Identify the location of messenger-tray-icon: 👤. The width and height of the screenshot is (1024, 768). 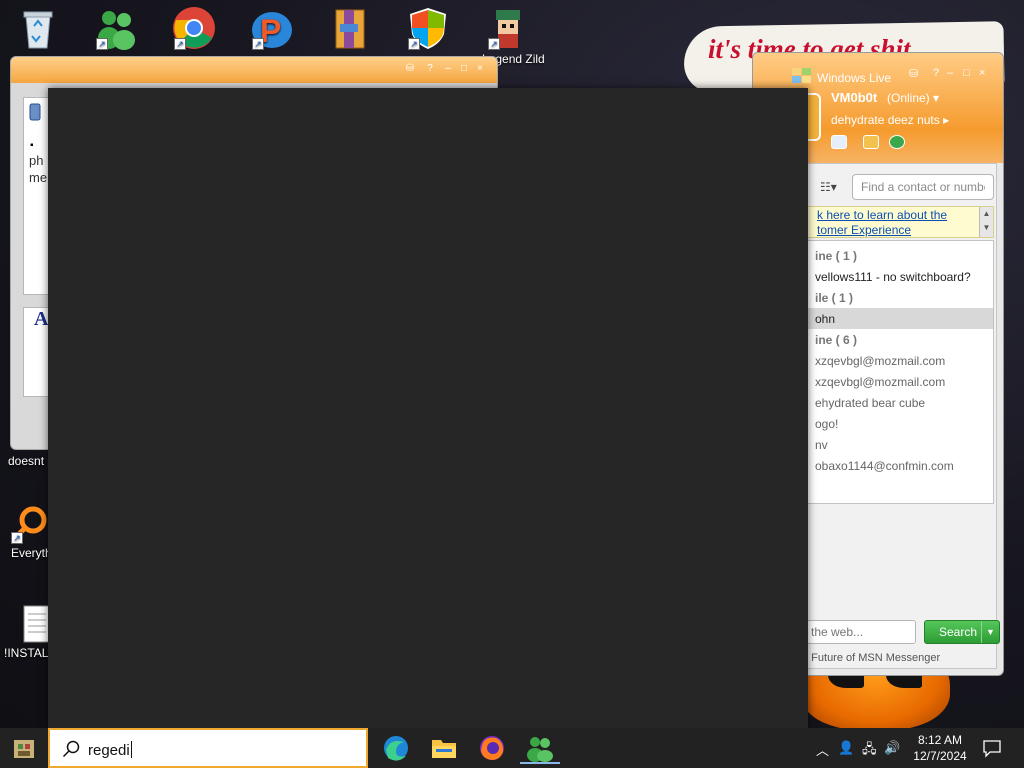
(846, 748).